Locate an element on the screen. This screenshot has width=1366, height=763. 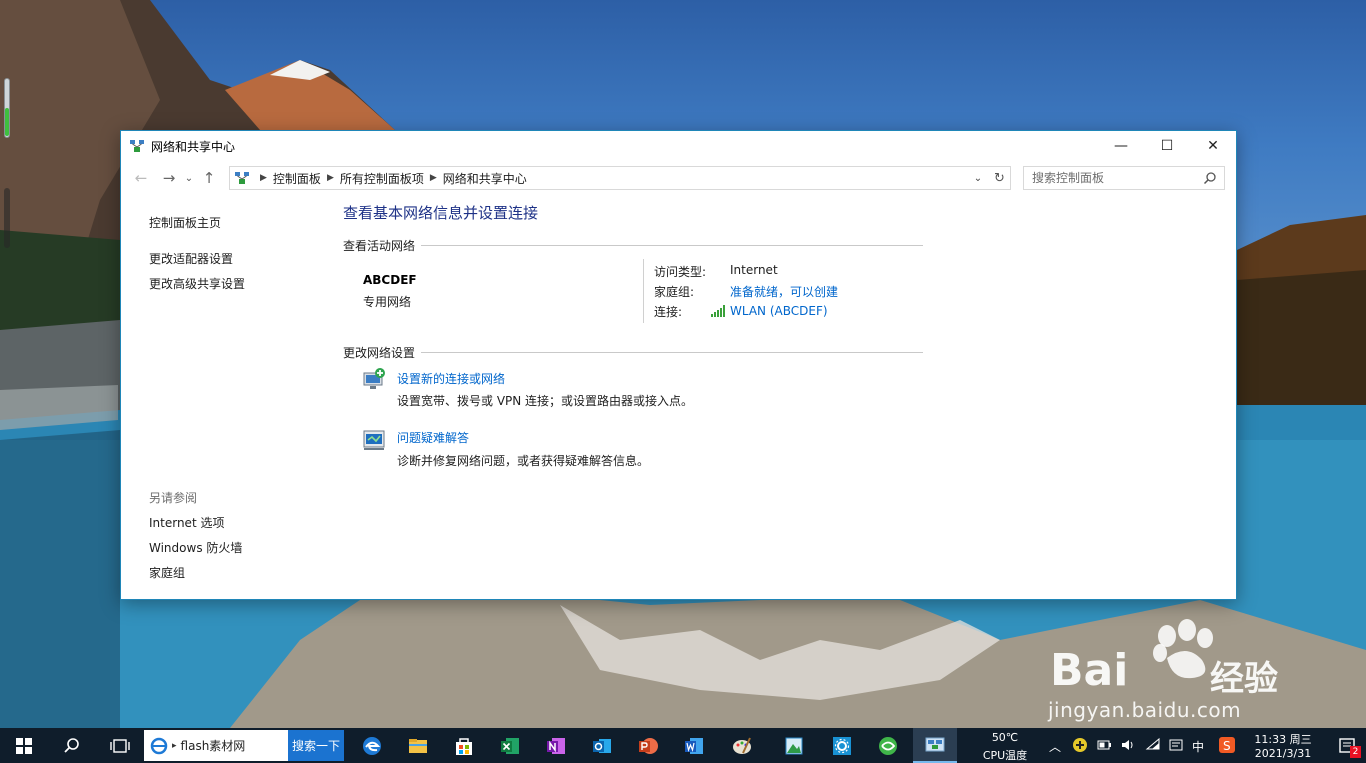
address-bar: ▶ 控制面板 ▶ 所有控制面板项 ▶ 网络和共享中心 ⌄ is located at coordinates (620, 178).